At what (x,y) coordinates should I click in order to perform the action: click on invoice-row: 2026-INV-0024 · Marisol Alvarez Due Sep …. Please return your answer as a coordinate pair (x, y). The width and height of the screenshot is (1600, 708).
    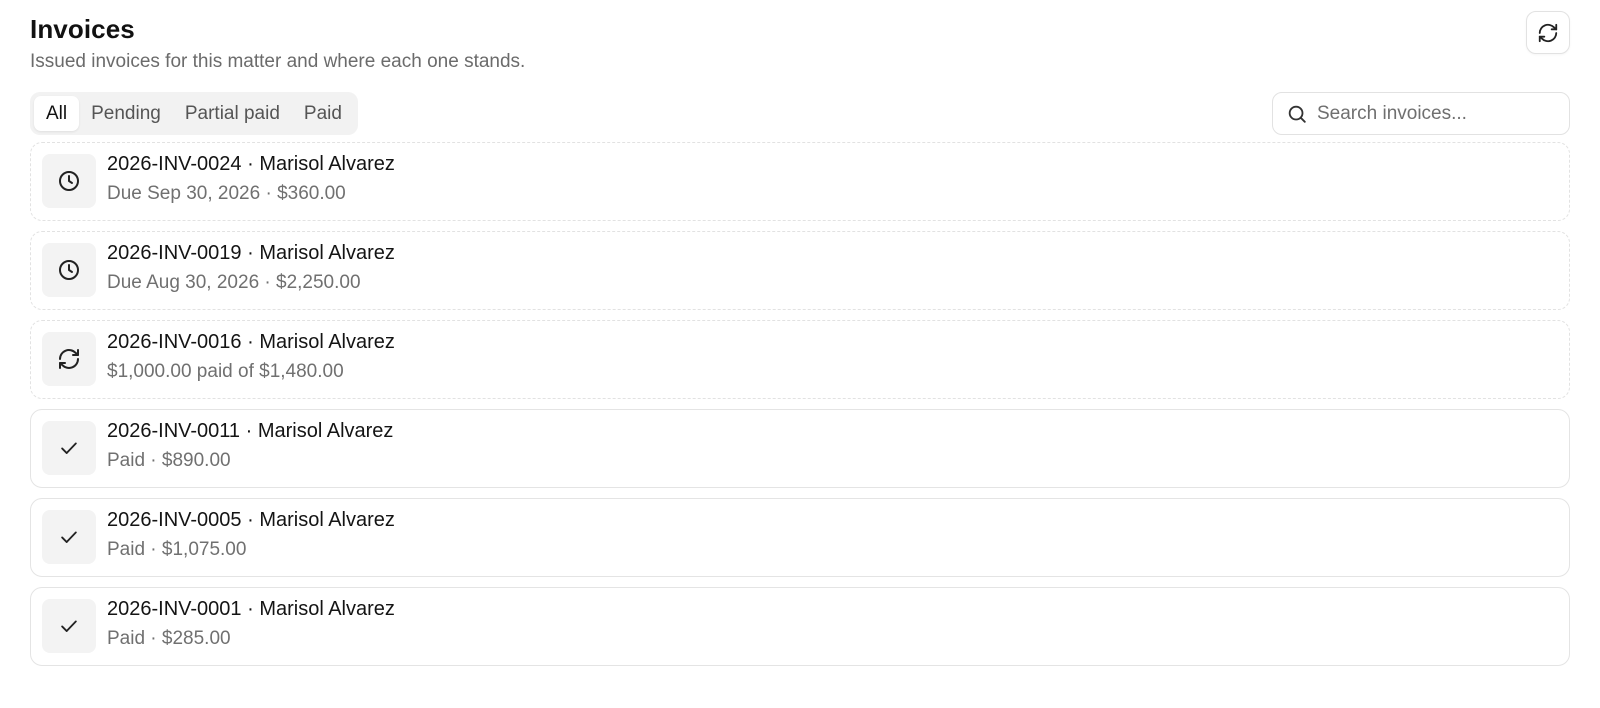
    Looking at the image, I should click on (800, 181).